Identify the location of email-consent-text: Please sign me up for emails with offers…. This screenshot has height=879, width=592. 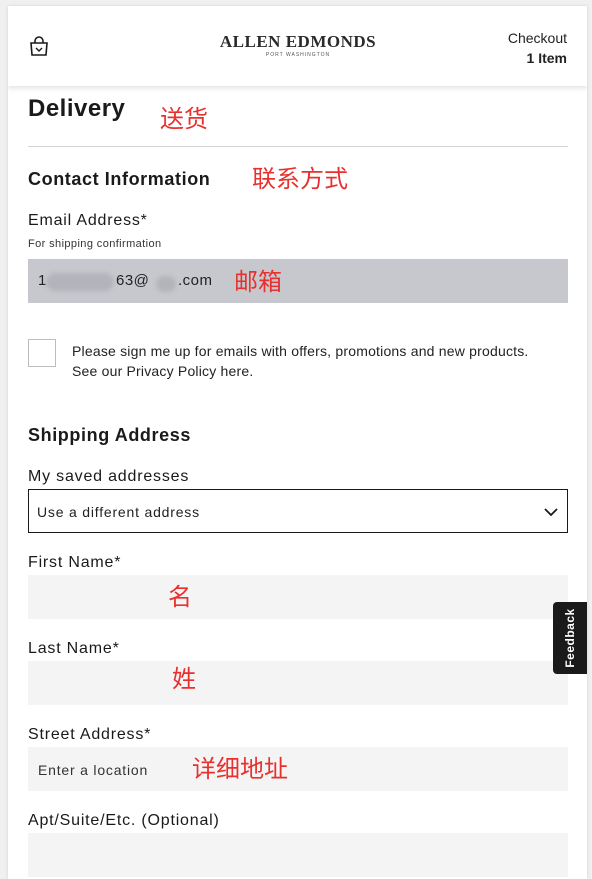
(300, 361).